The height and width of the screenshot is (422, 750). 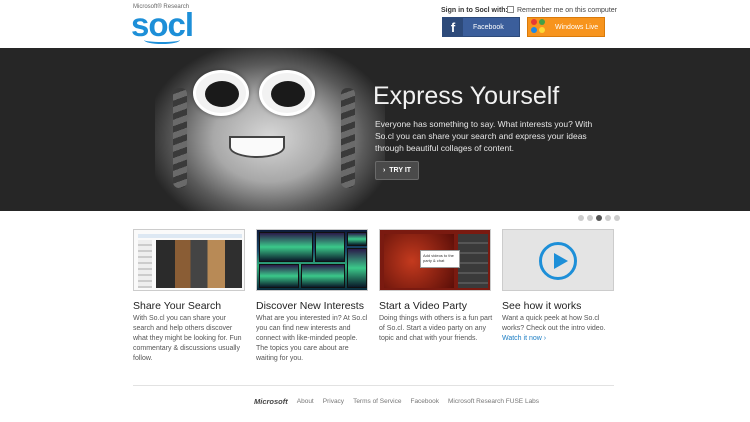 What do you see at coordinates (424, 401) in the screenshot?
I see `footer-link-facebook: Facebook` at bounding box center [424, 401].